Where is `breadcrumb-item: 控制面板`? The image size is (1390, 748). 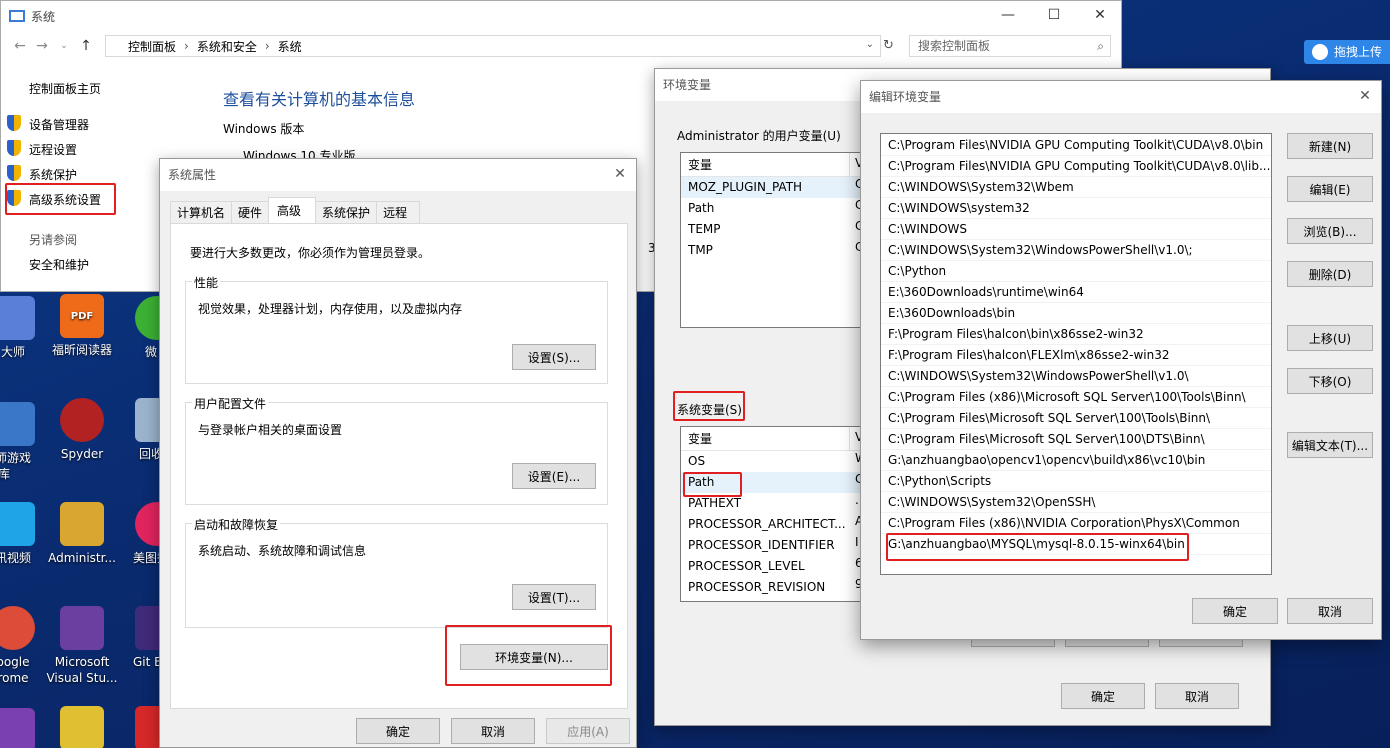
breadcrumb-item: 控制面板 is located at coordinates (152, 46).